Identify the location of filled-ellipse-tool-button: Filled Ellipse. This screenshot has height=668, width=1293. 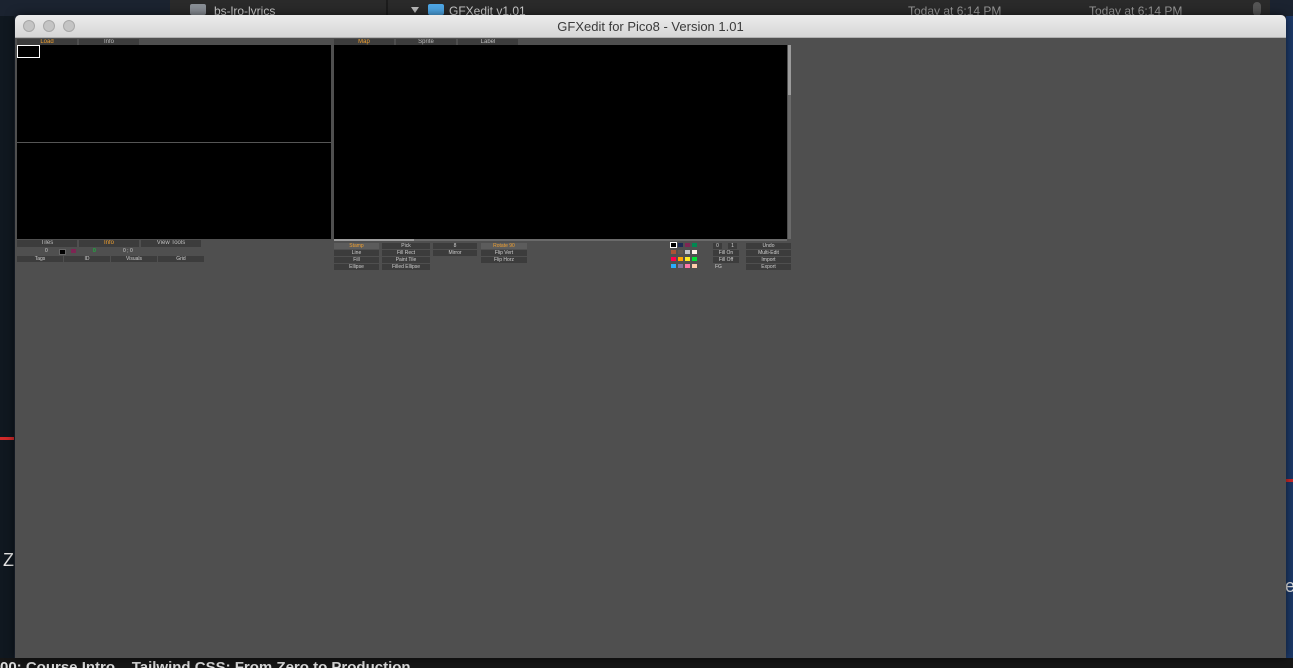
(406, 267).